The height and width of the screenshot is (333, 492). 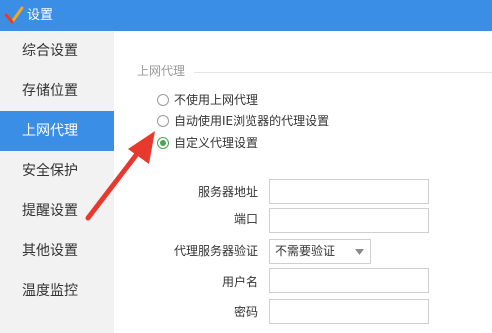 I want to click on proxy-auth-selected: 不需要验证, so click(x=305, y=251).